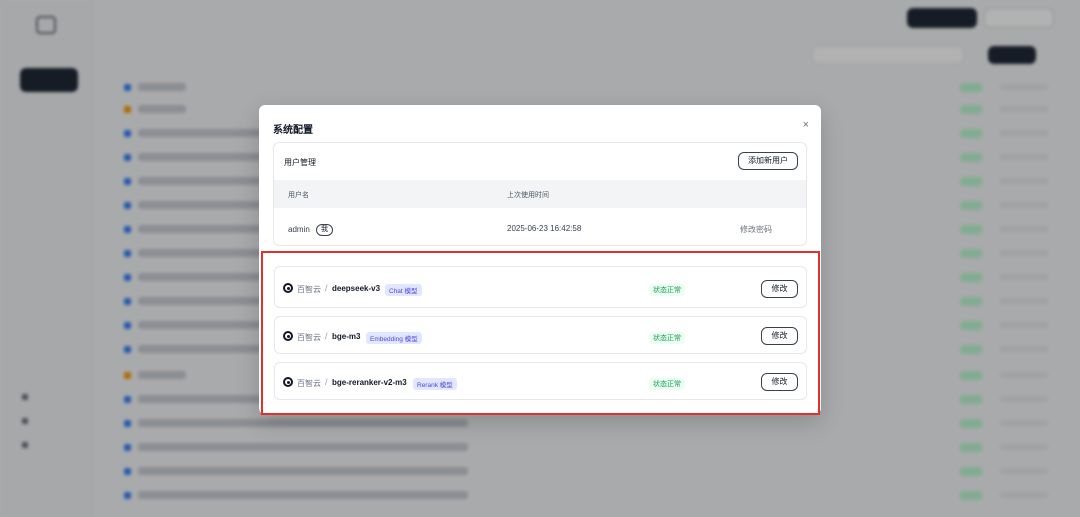 This screenshot has width=1080, height=517. I want to click on model-name: bge-m3, so click(346, 336).